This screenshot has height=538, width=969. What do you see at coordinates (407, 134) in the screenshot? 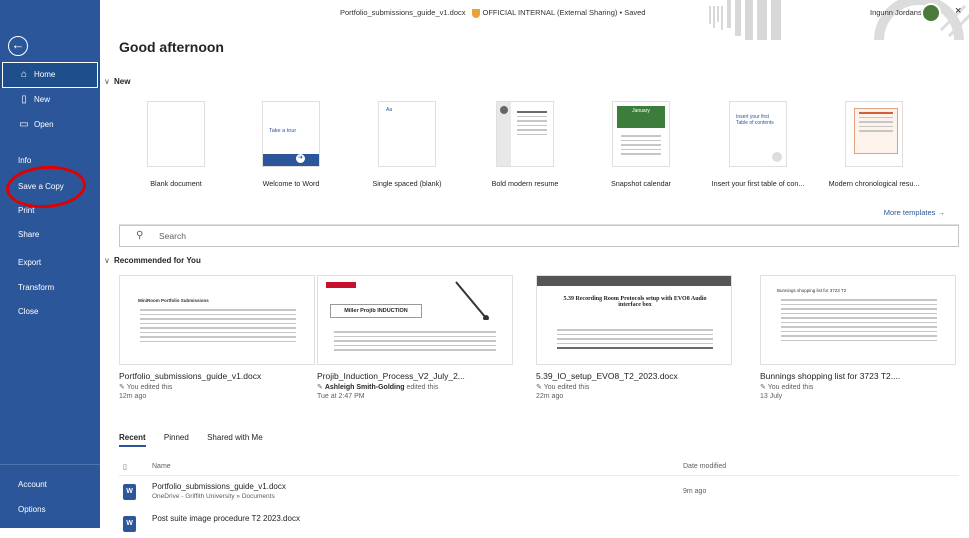
I see `template-thumbnail: Aa` at bounding box center [407, 134].